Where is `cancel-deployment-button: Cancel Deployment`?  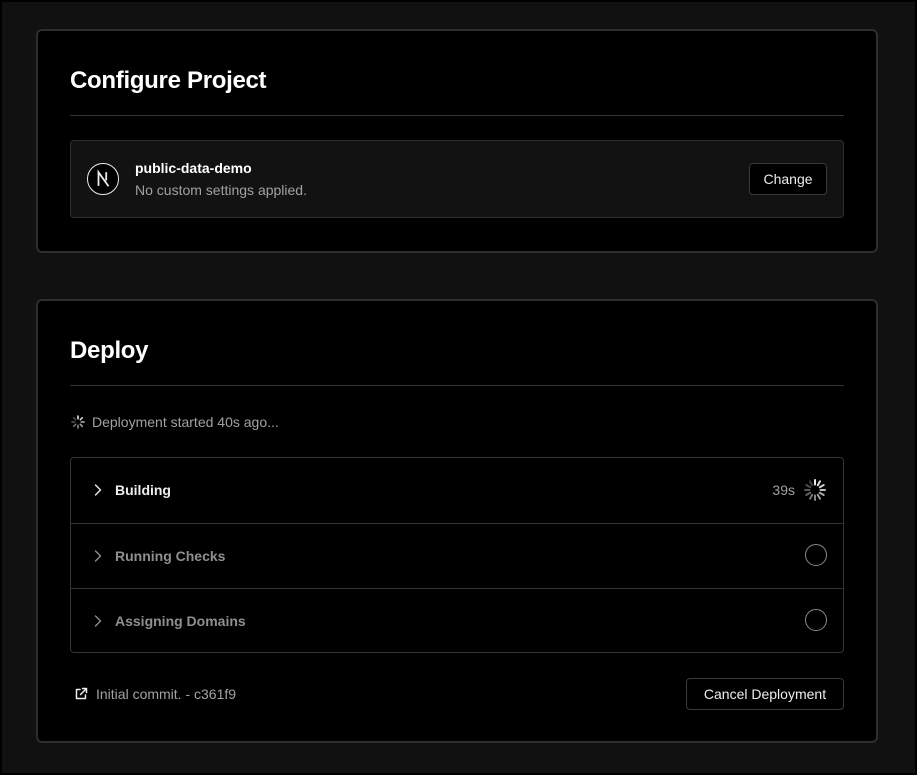
cancel-deployment-button: Cancel Deployment is located at coordinates (765, 694).